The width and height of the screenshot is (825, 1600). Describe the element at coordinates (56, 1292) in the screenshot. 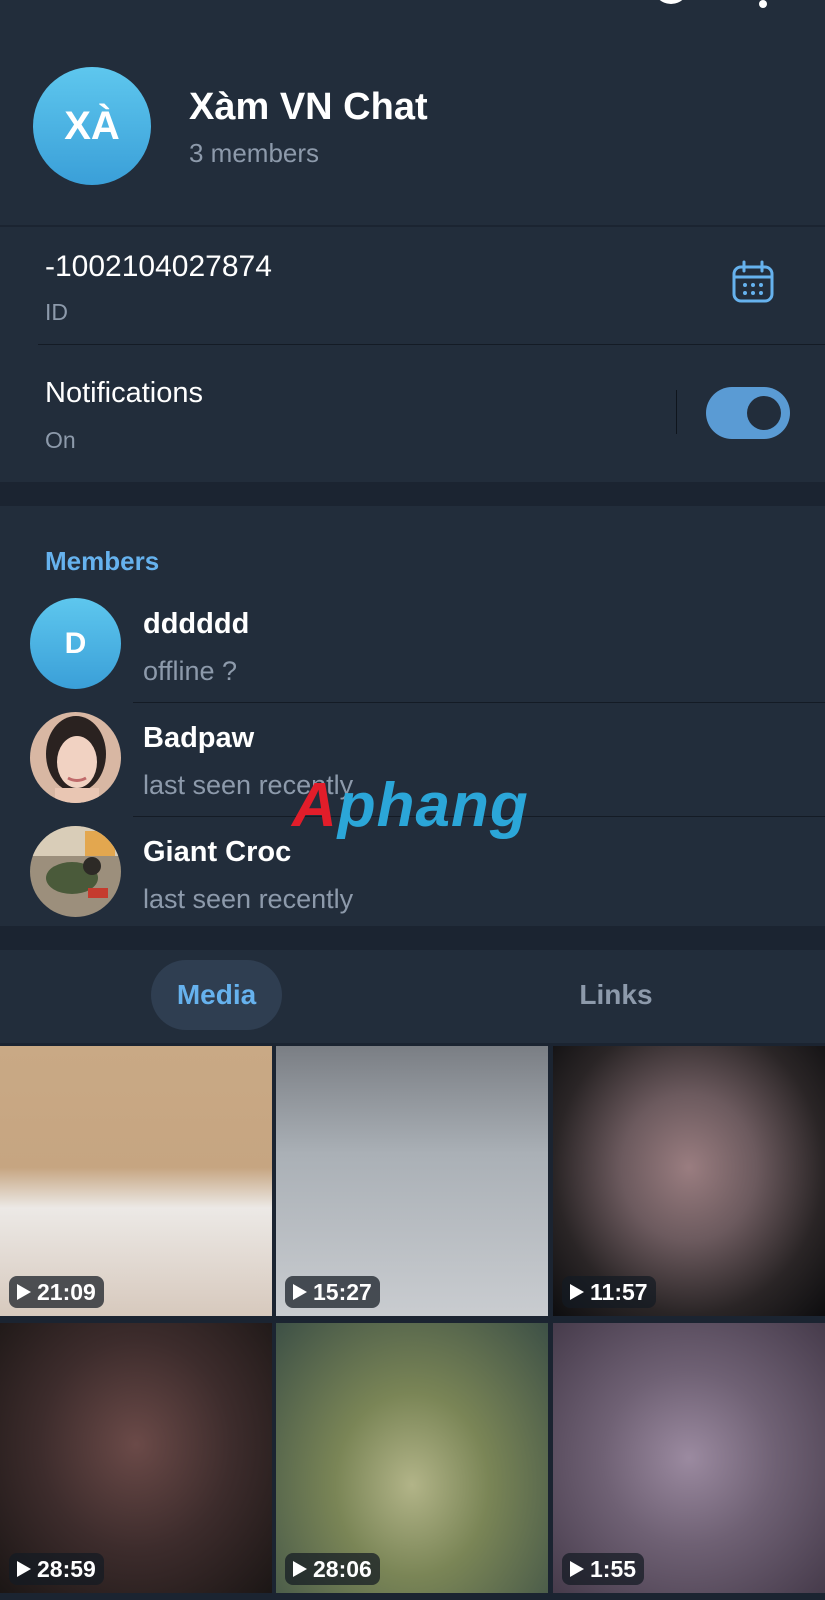

I see `video-duration-badge: 21:09` at that location.